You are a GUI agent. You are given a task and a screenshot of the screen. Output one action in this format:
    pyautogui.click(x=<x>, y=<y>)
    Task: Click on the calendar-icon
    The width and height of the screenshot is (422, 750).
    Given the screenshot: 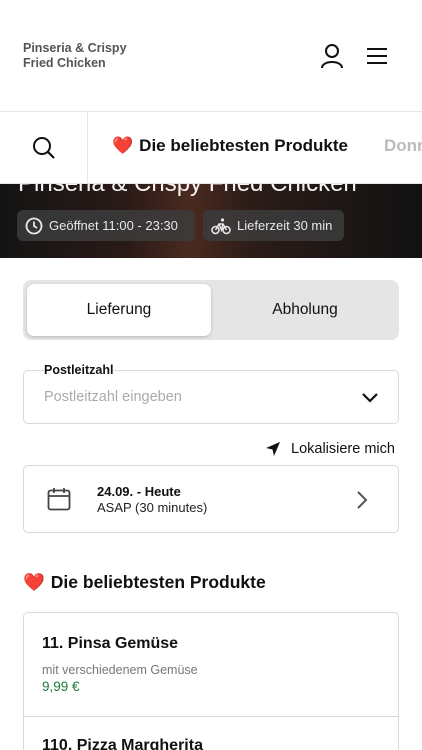 What is the action you would take?
    pyautogui.click(x=59, y=499)
    